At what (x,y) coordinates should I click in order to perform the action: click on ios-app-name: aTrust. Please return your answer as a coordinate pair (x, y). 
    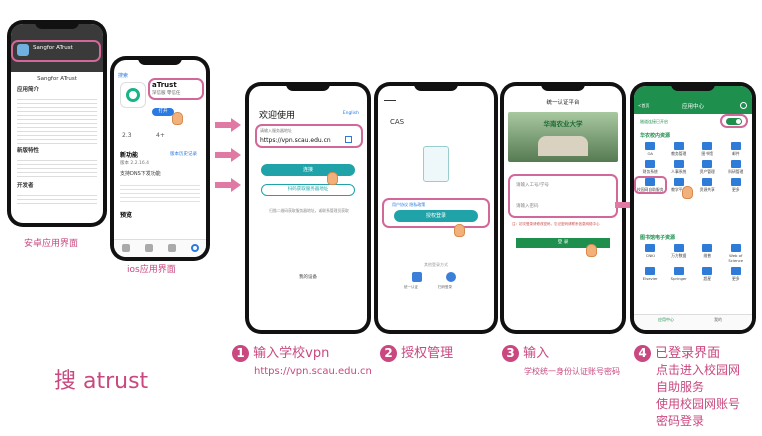
    Looking at the image, I should click on (164, 85).